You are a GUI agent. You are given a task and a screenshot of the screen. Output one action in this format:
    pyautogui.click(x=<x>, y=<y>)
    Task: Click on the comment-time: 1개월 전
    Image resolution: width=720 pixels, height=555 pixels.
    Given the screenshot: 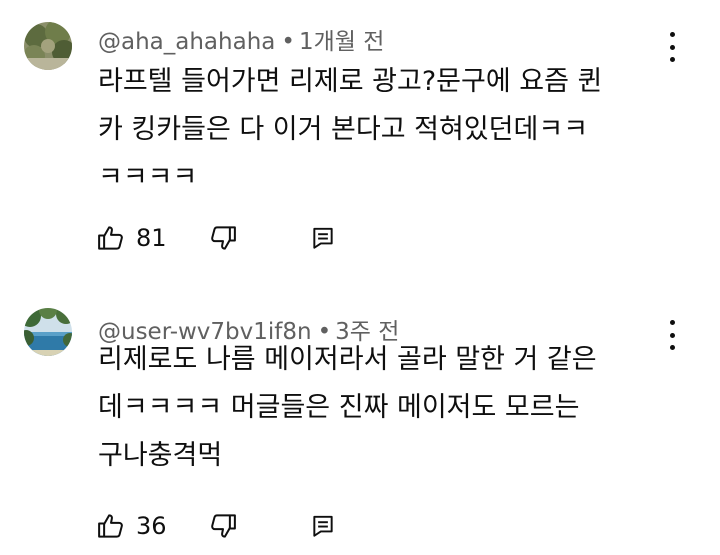 What is the action you would take?
    pyautogui.click(x=341, y=42)
    